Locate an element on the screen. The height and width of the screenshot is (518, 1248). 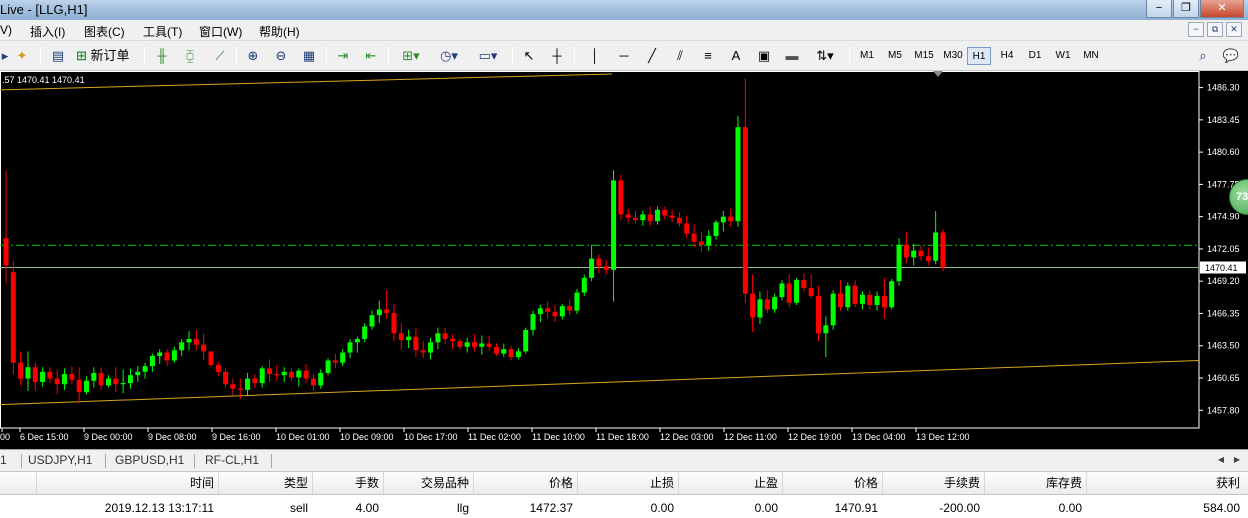
star-folder-icon: ✦ is located at coordinates (22, 56).